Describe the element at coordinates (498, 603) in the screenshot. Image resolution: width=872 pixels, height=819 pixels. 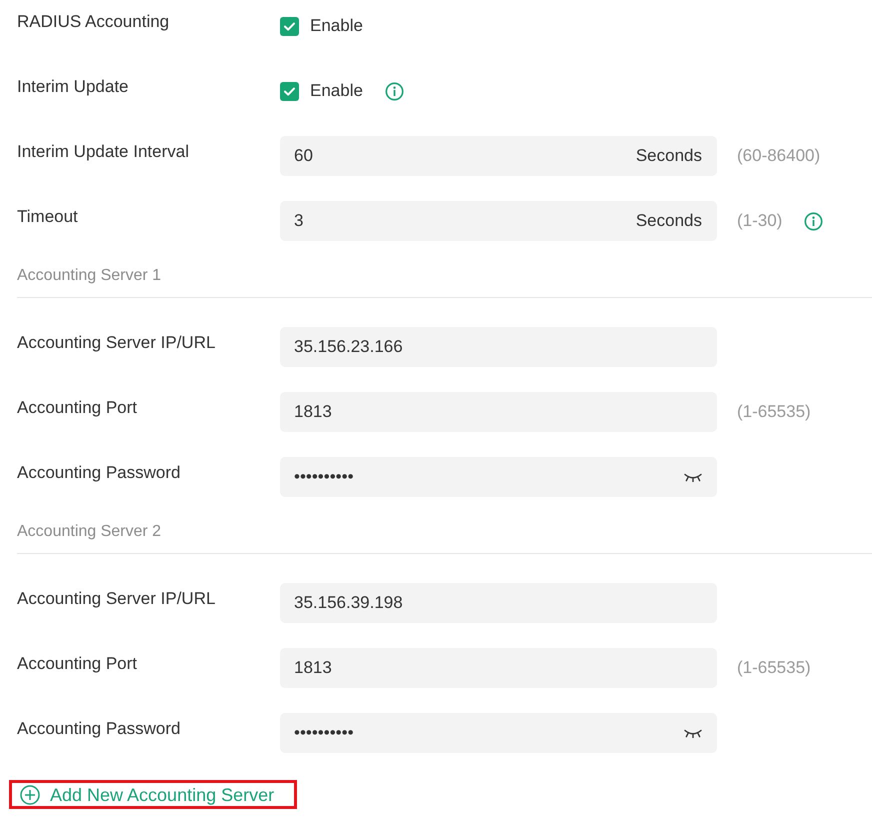
I see `text-field: 35.156.39.198` at that location.